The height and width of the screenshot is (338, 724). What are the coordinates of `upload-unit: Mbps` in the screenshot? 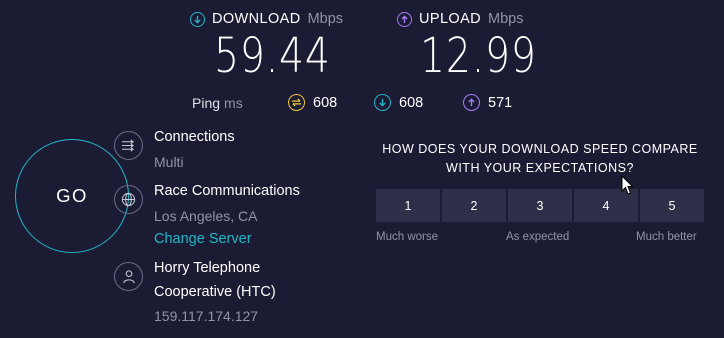 It's located at (506, 19).